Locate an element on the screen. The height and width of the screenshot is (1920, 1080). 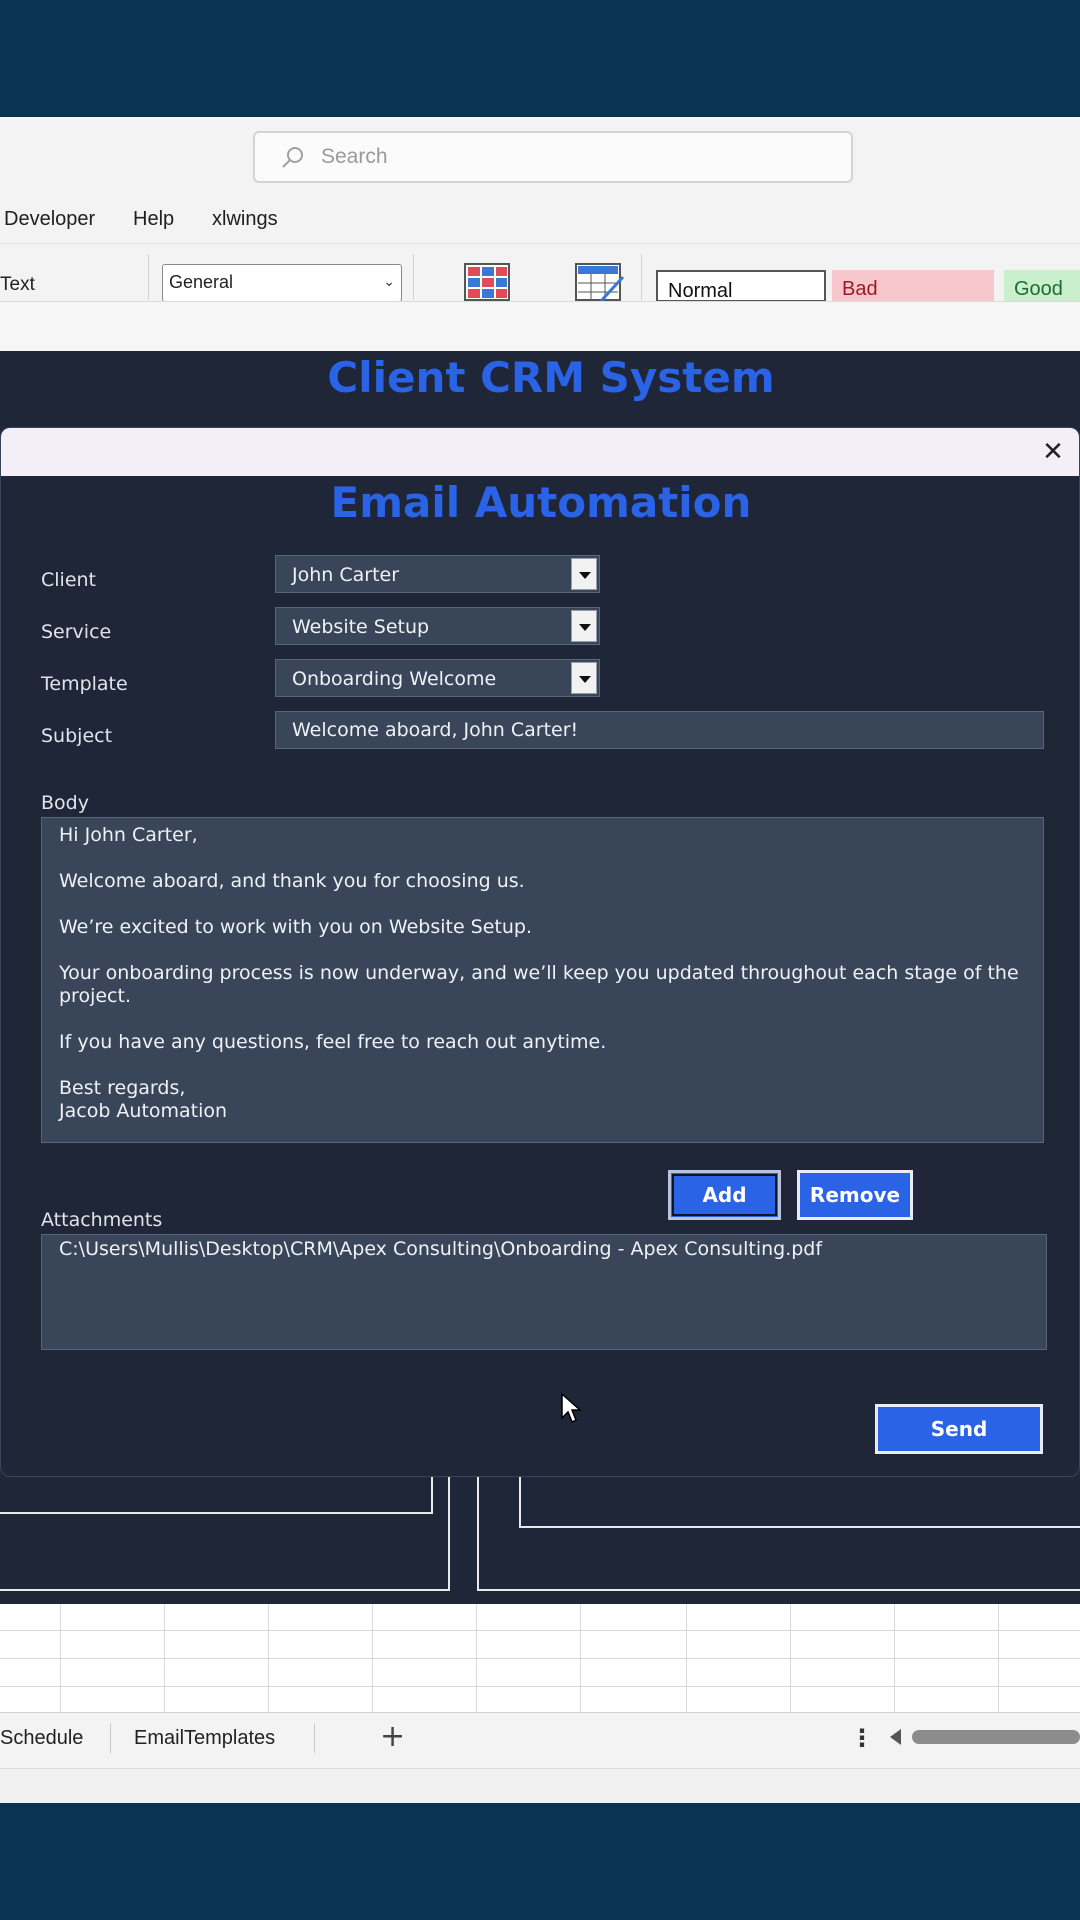
sheet-title: Client CRM System is located at coordinates (551, 377).